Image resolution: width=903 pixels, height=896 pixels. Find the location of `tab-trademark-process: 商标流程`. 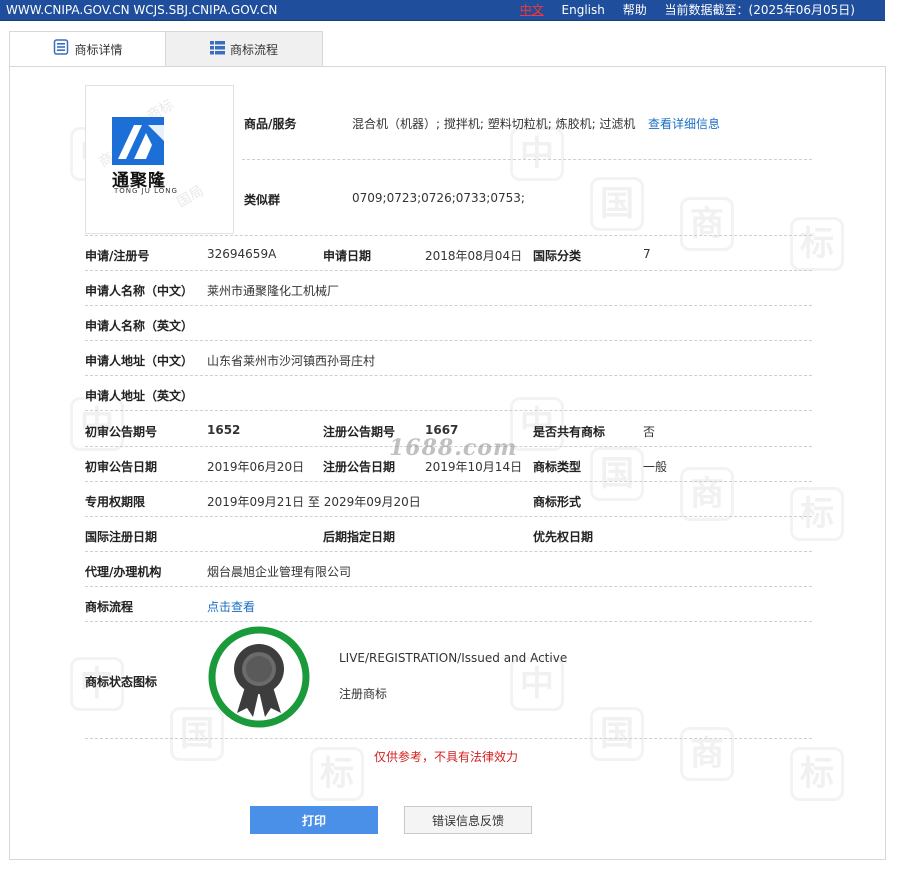

tab-trademark-process: 商标流程 is located at coordinates (244, 49).